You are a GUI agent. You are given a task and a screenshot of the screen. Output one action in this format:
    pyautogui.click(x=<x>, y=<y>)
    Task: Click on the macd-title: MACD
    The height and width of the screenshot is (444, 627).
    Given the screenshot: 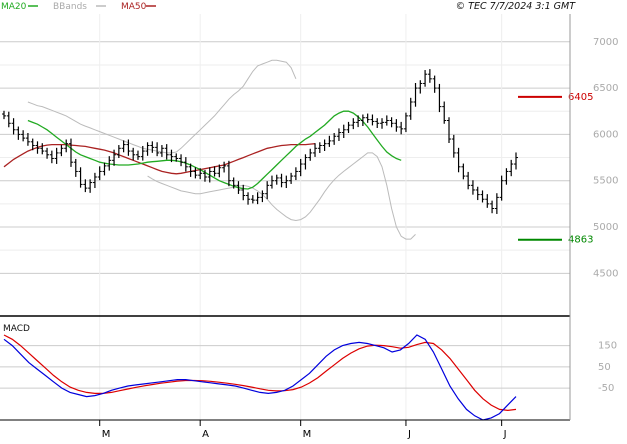 What is the action you would take?
    pyautogui.click(x=16, y=329)
    